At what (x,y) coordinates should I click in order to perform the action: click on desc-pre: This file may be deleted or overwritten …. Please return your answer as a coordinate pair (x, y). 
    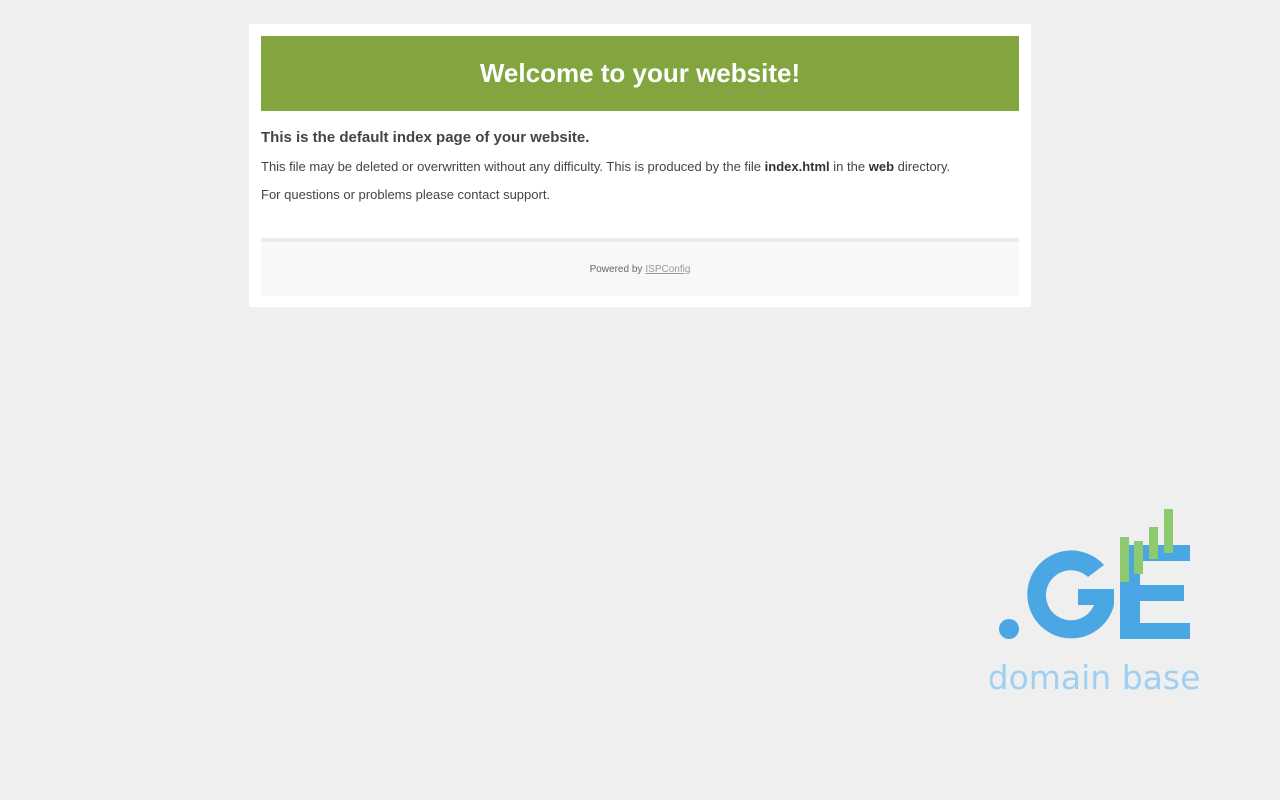
    Looking at the image, I should click on (511, 166).